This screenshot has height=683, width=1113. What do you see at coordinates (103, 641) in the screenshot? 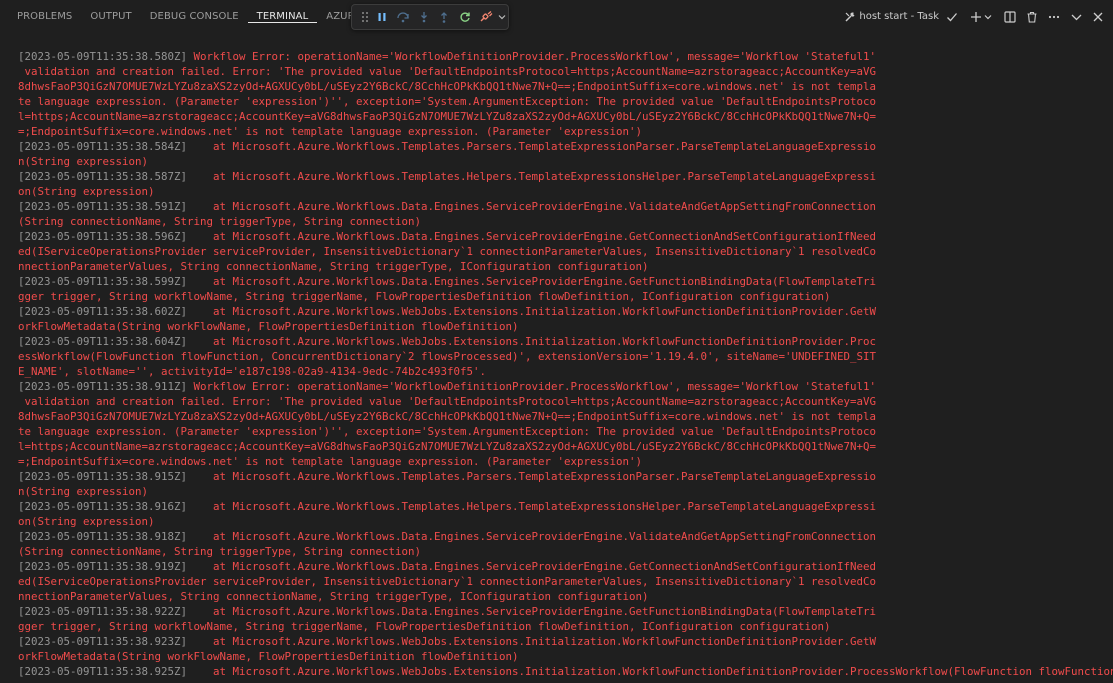
I see `log-timestamp: [2023-05-09T11:35:38.923Z]` at bounding box center [103, 641].